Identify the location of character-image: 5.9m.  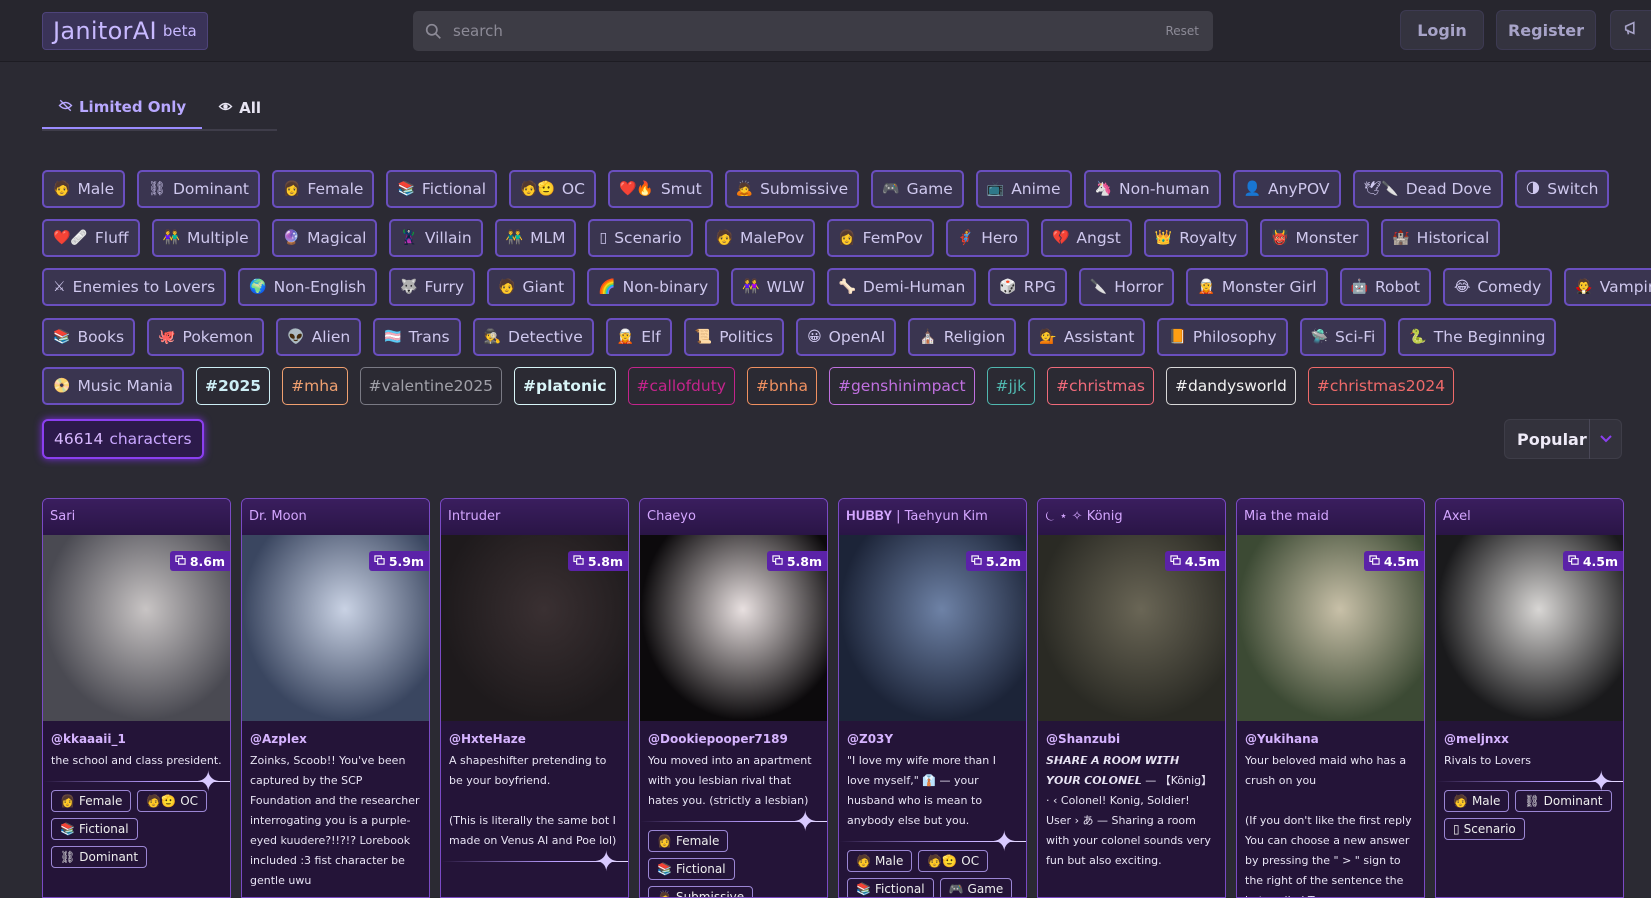
(335, 628).